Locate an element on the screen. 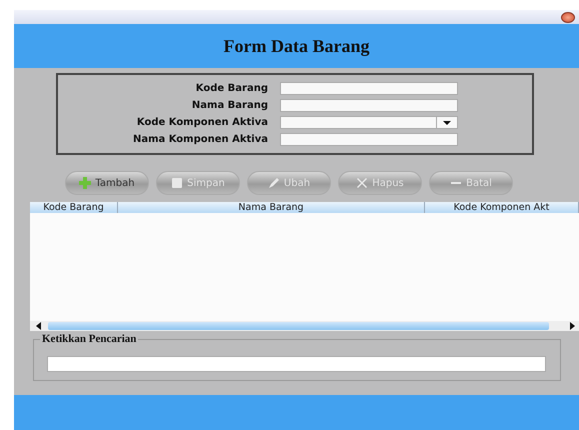  left-arrow-icon is located at coordinates (38, 326).